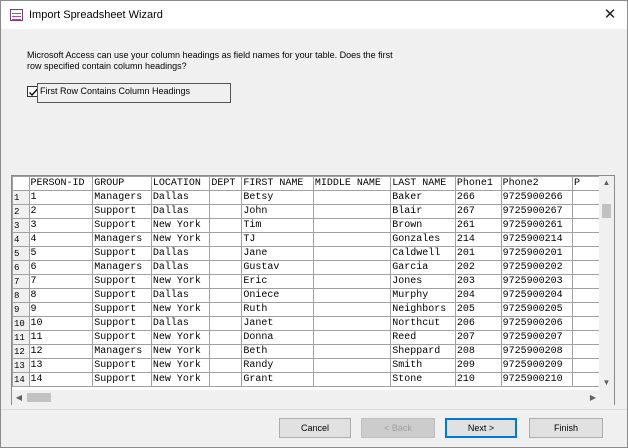 This screenshot has width=628, height=448. Describe the element at coordinates (478, 183) in the screenshot. I see `column-header: Phone1` at that location.